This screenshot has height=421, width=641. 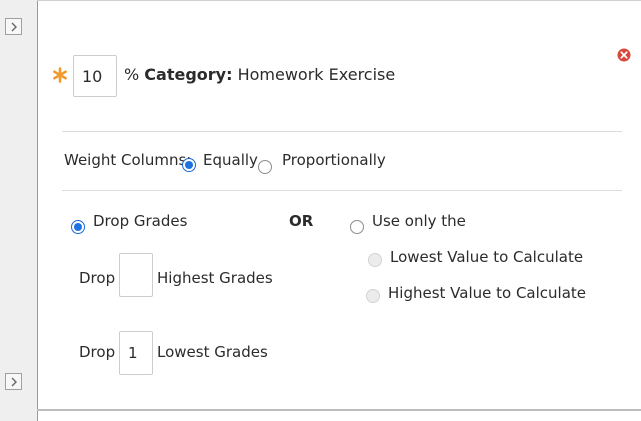 I want to click on category-label: % Category: Homework Exercise, so click(x=259, y=74).